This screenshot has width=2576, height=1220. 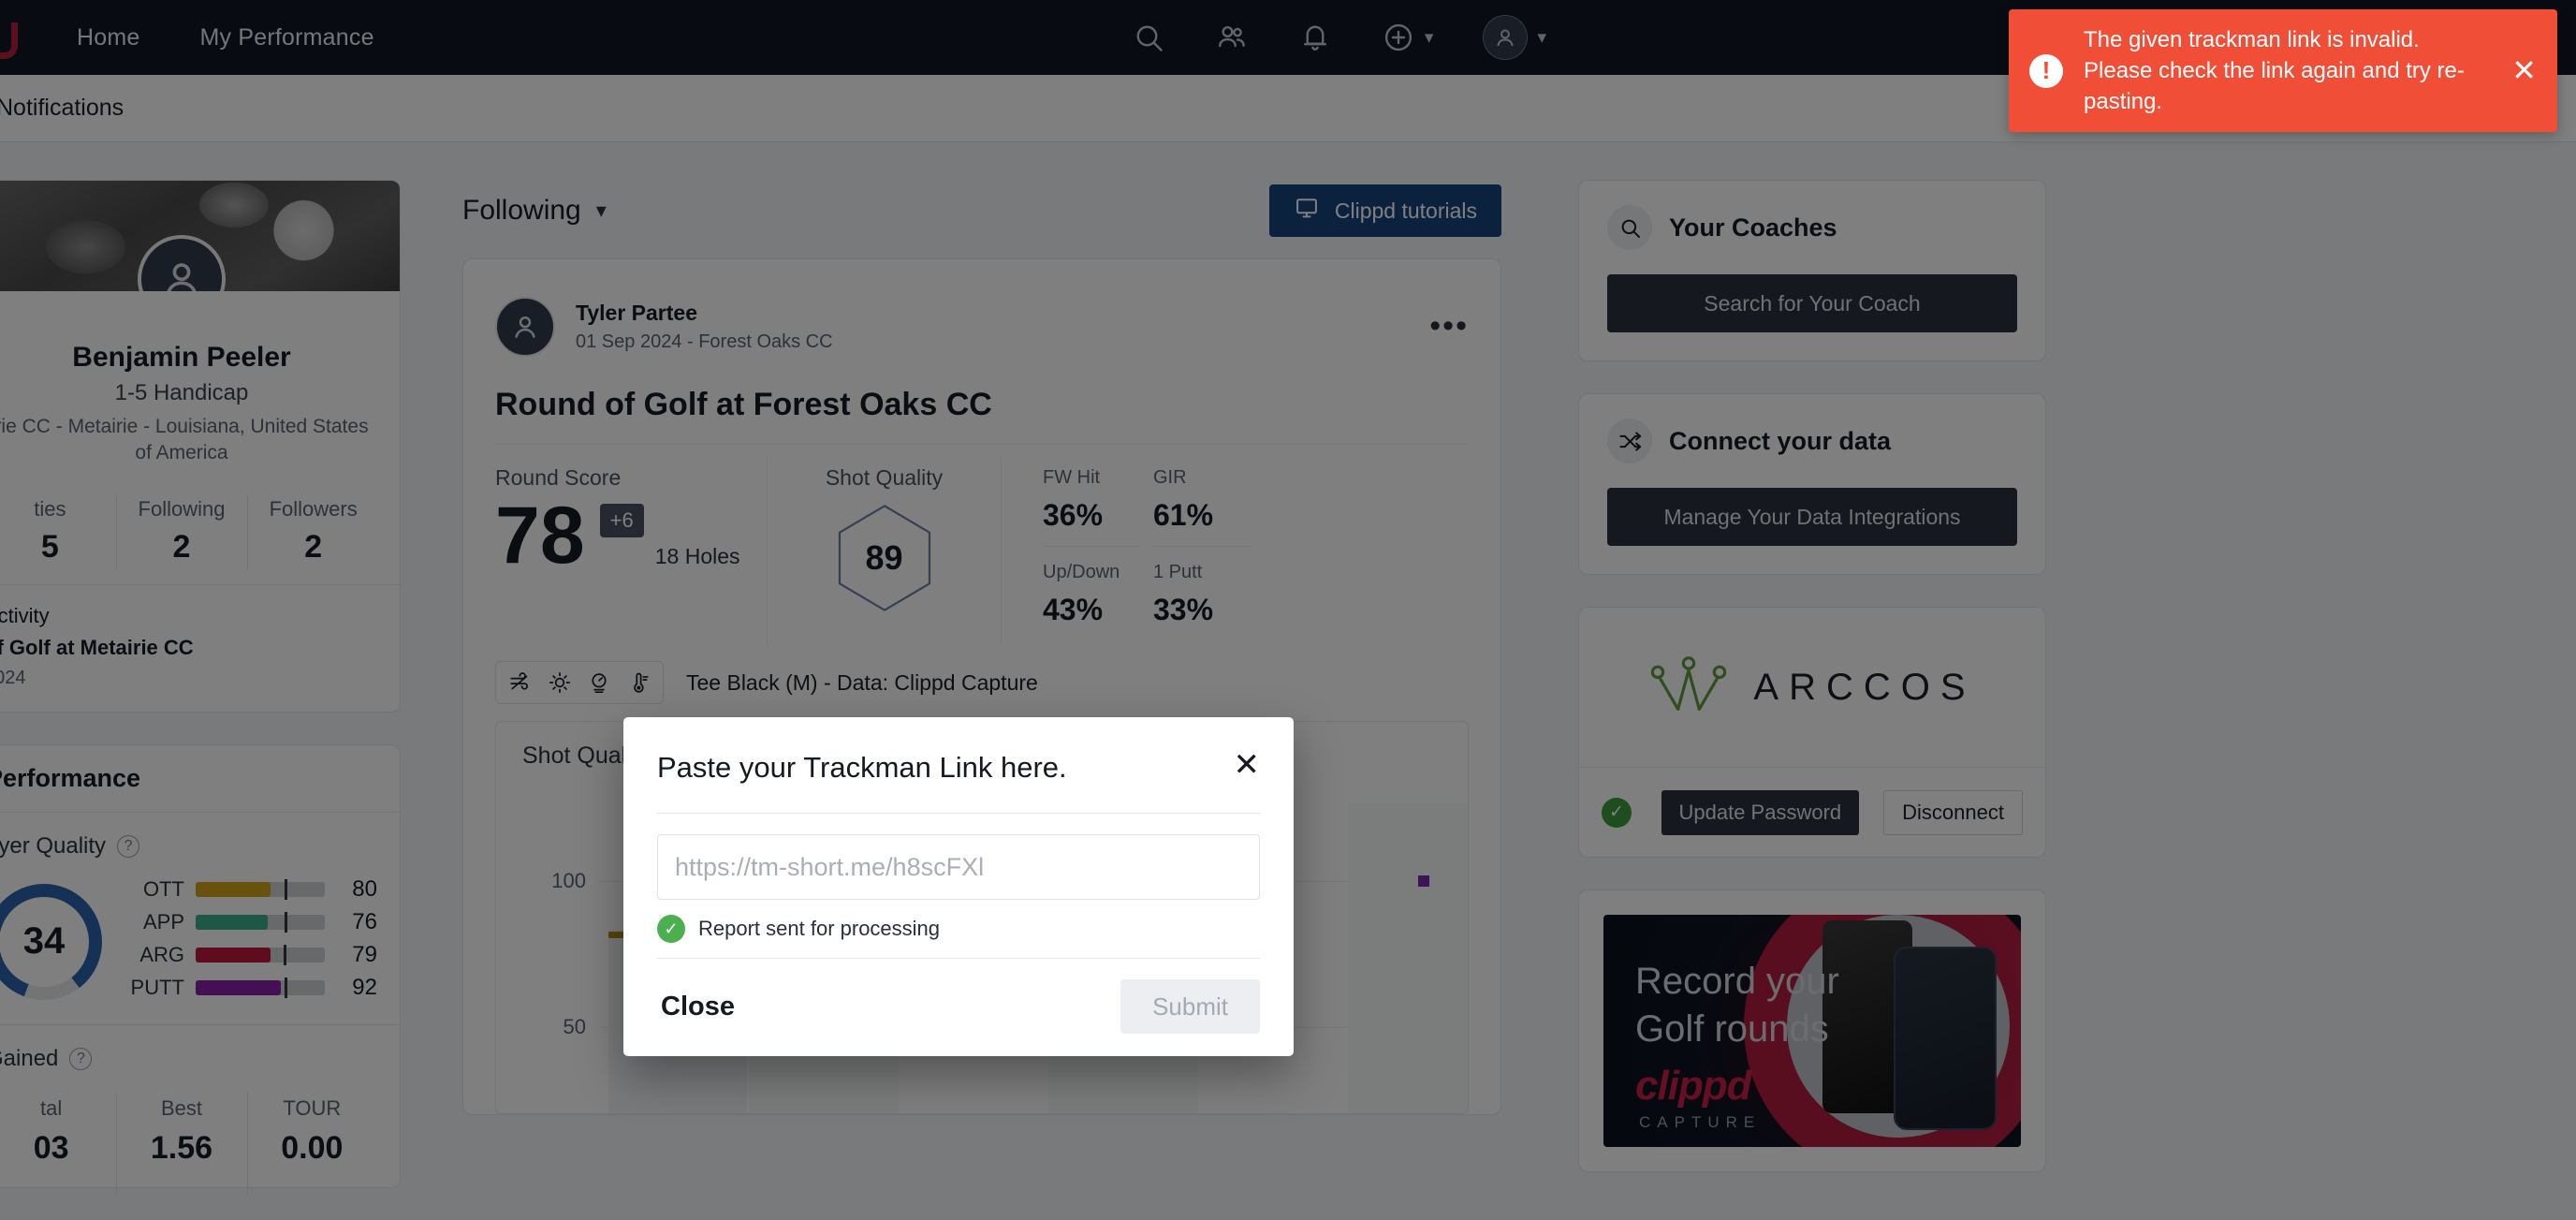 I want to click on modal-footer: Close Submit, so click(x=958, y=996).